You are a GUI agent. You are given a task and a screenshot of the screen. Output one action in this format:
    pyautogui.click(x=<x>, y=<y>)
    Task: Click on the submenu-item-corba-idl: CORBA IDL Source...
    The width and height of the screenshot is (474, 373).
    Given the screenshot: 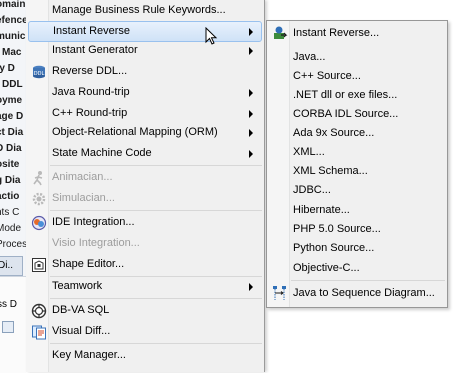 What is the action you would take?
    pyautogui.click(x=357, y=114)
    